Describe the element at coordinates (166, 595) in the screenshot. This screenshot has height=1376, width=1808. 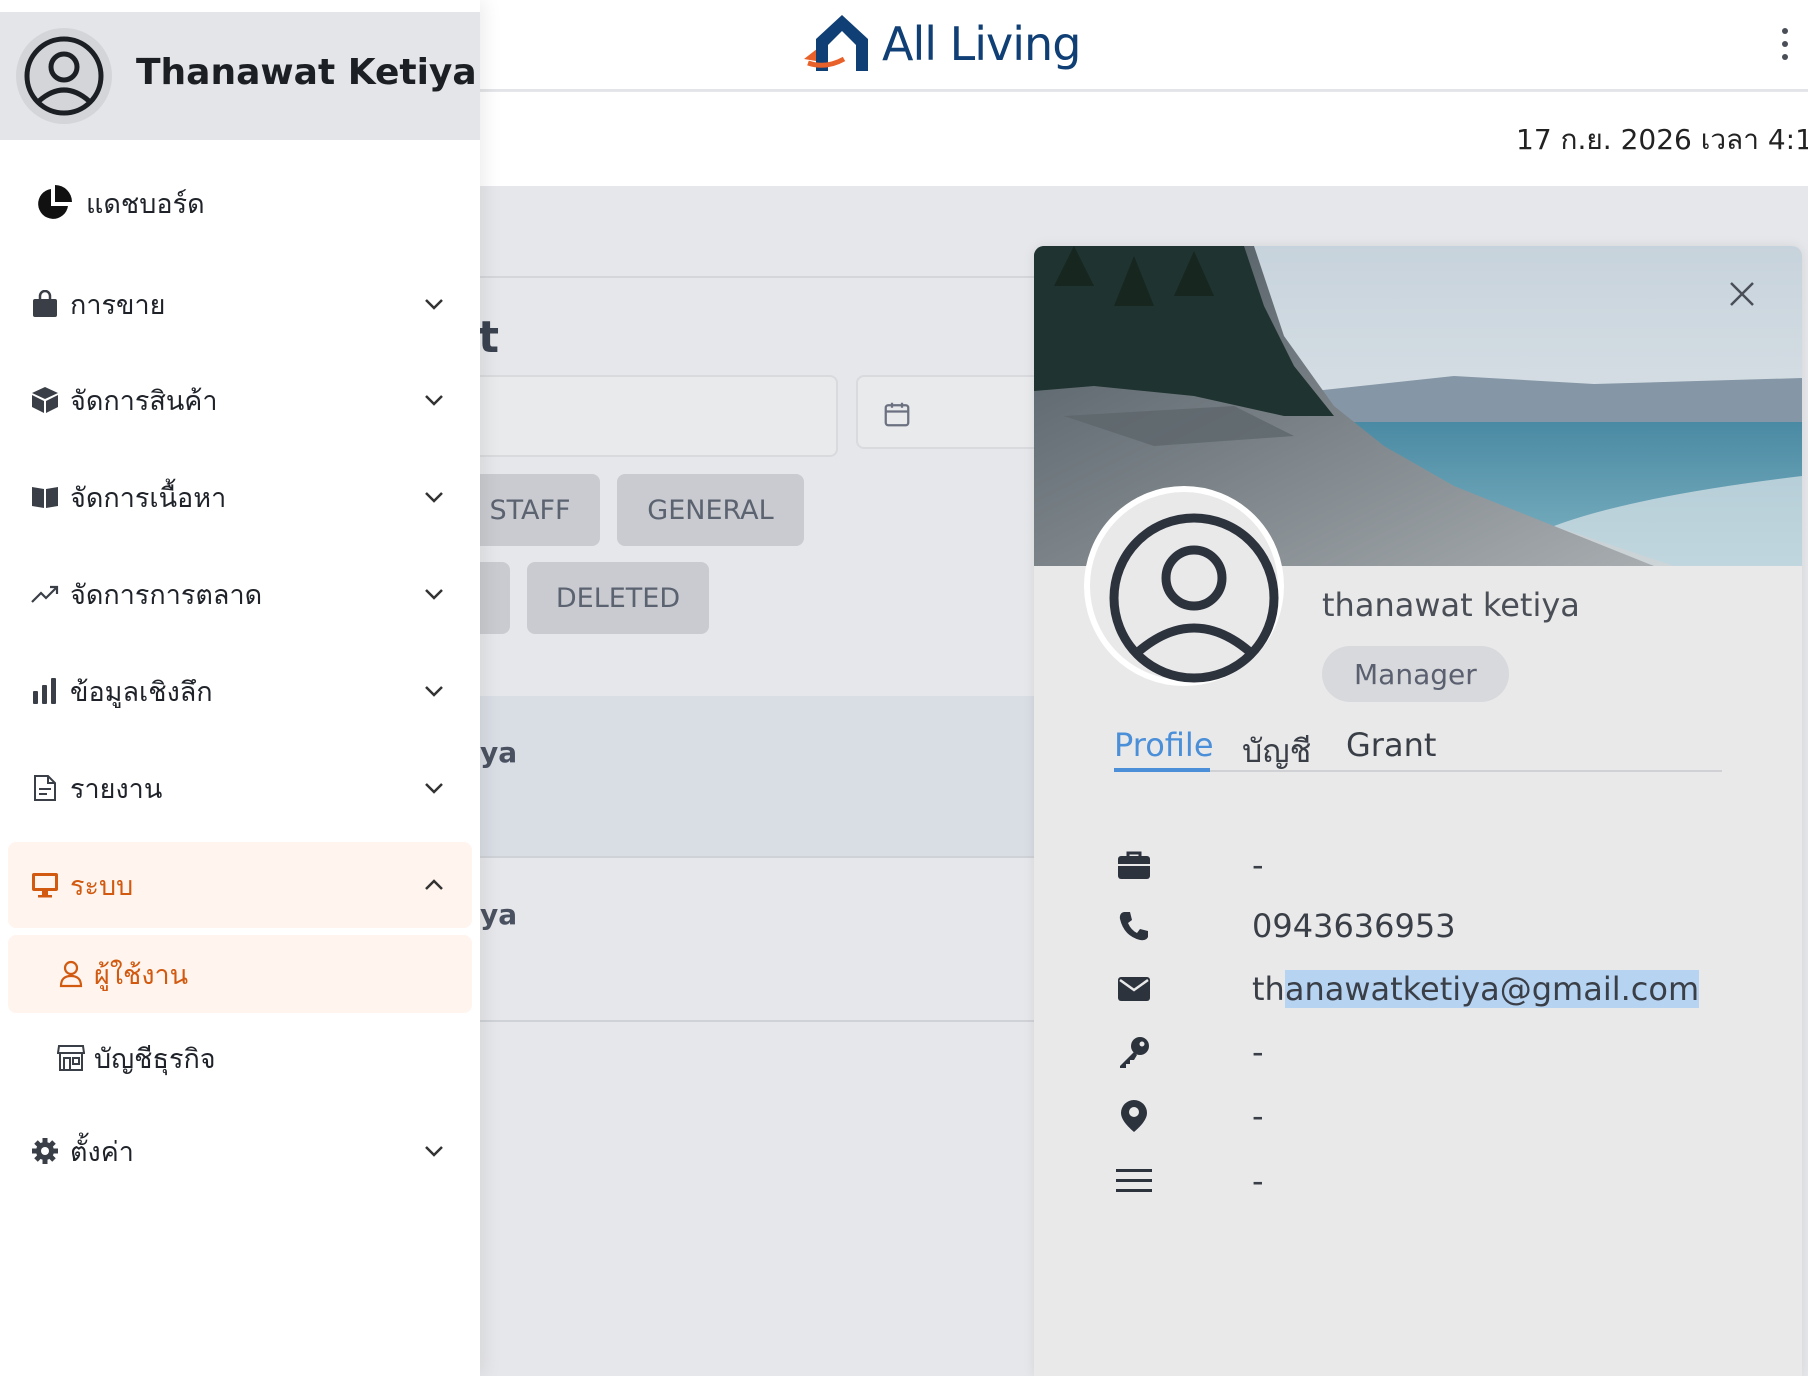
I see `sidebar-item-label: จัดการการตลาด` at that location.